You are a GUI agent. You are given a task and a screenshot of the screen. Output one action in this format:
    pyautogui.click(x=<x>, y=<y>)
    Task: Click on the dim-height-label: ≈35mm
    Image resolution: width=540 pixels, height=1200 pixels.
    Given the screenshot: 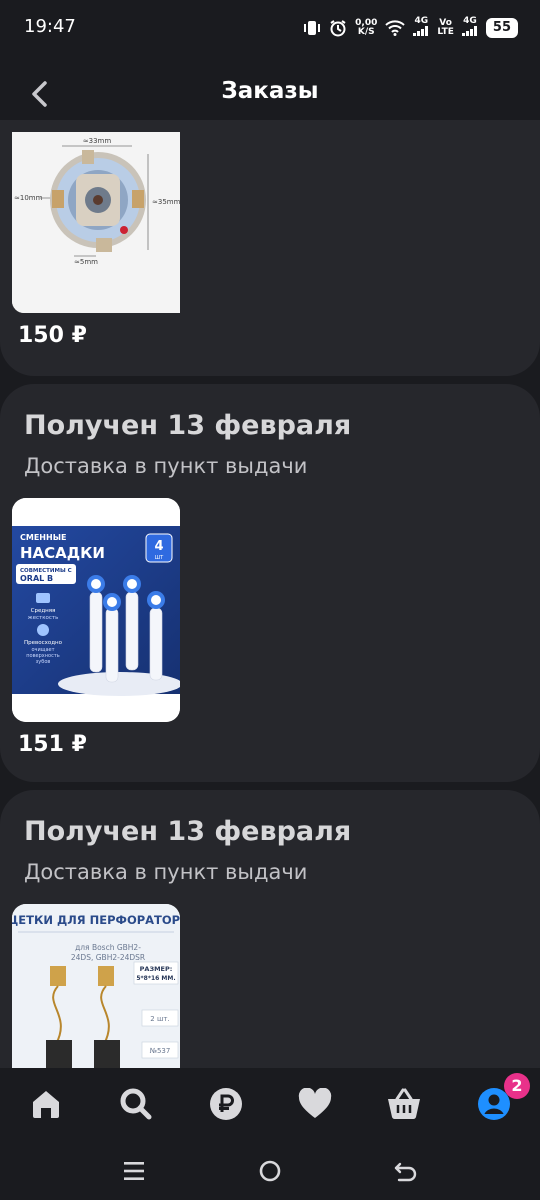 What is the action you would take?
    pyautogui.click(x=166, y=202)
    